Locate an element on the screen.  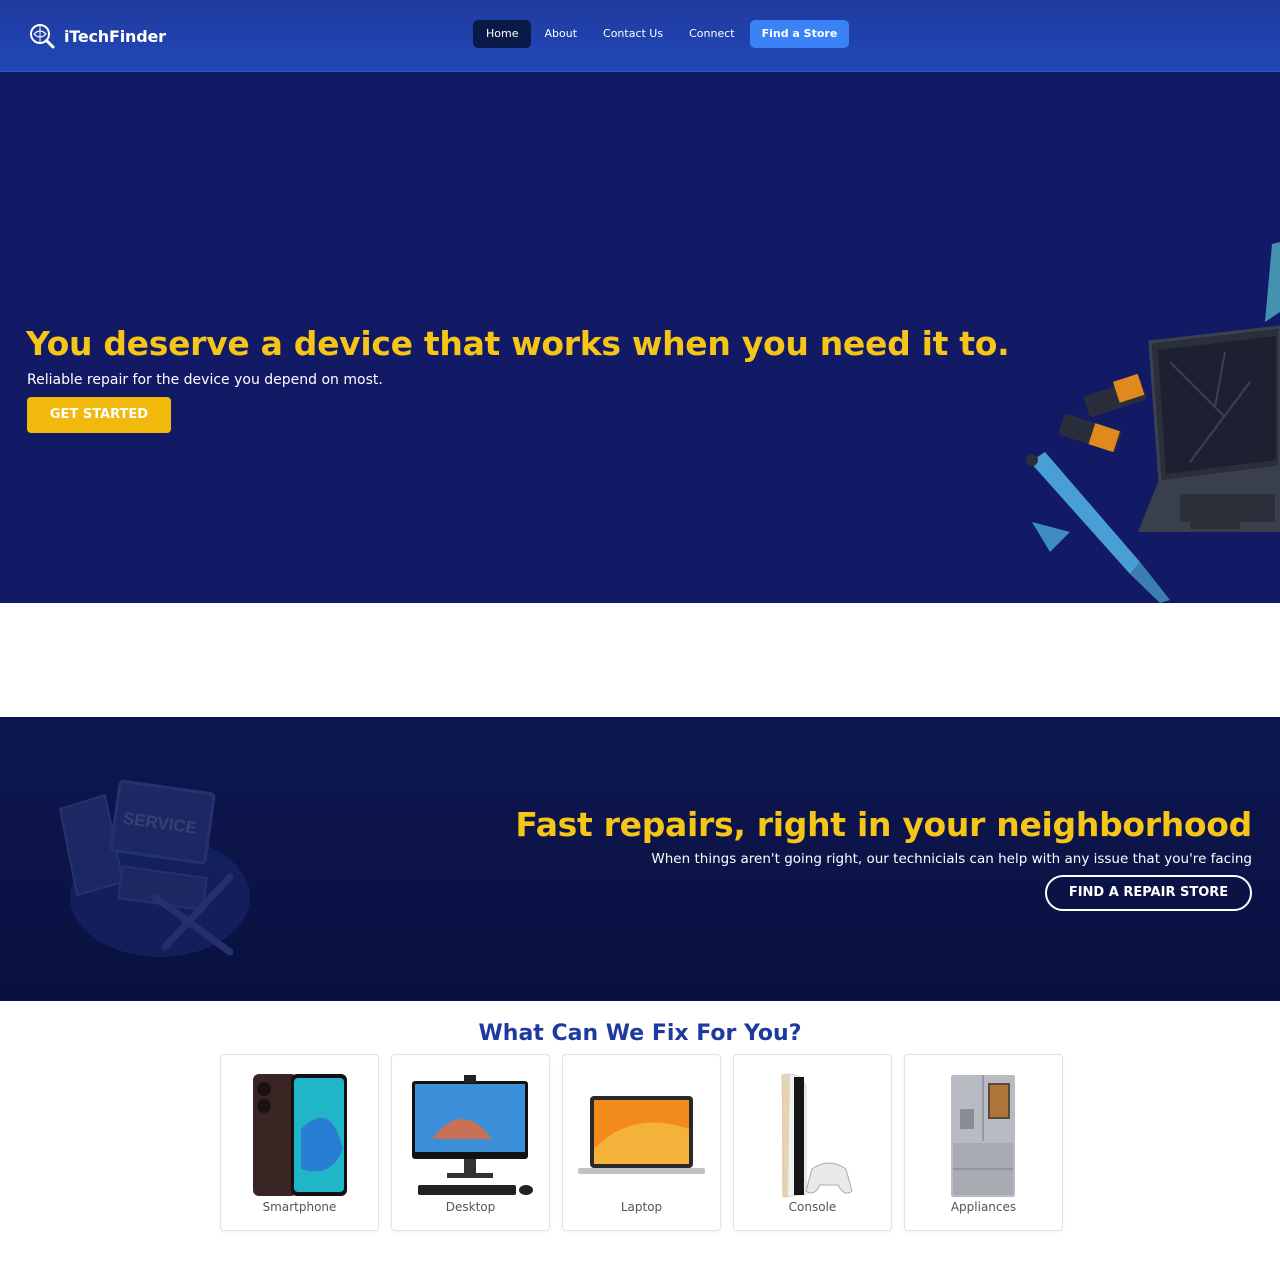
laptop-icon is located at coordinates (641, 1135).